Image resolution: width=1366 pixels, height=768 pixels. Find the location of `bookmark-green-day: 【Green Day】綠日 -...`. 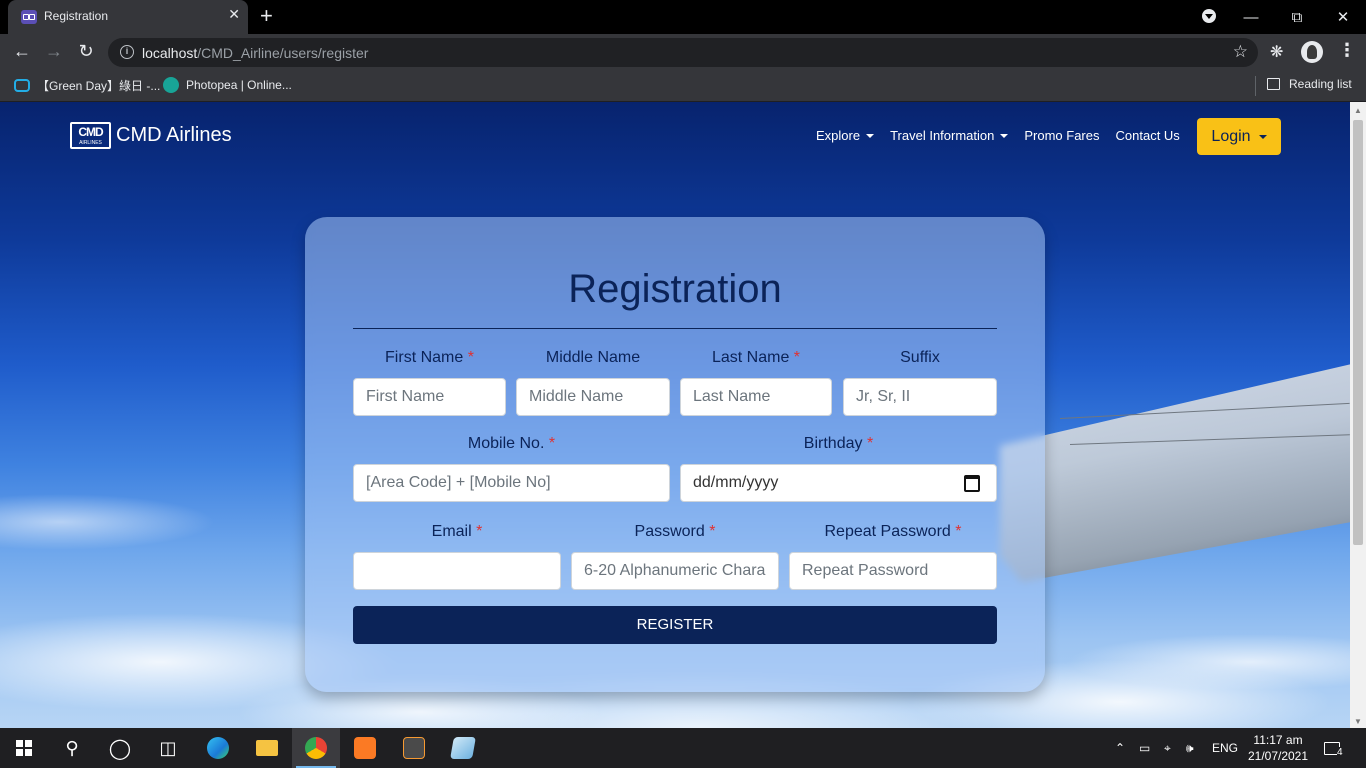

bookmark-green-day: 【Green Day】綠日 -... is located at coordinates (87, 85).